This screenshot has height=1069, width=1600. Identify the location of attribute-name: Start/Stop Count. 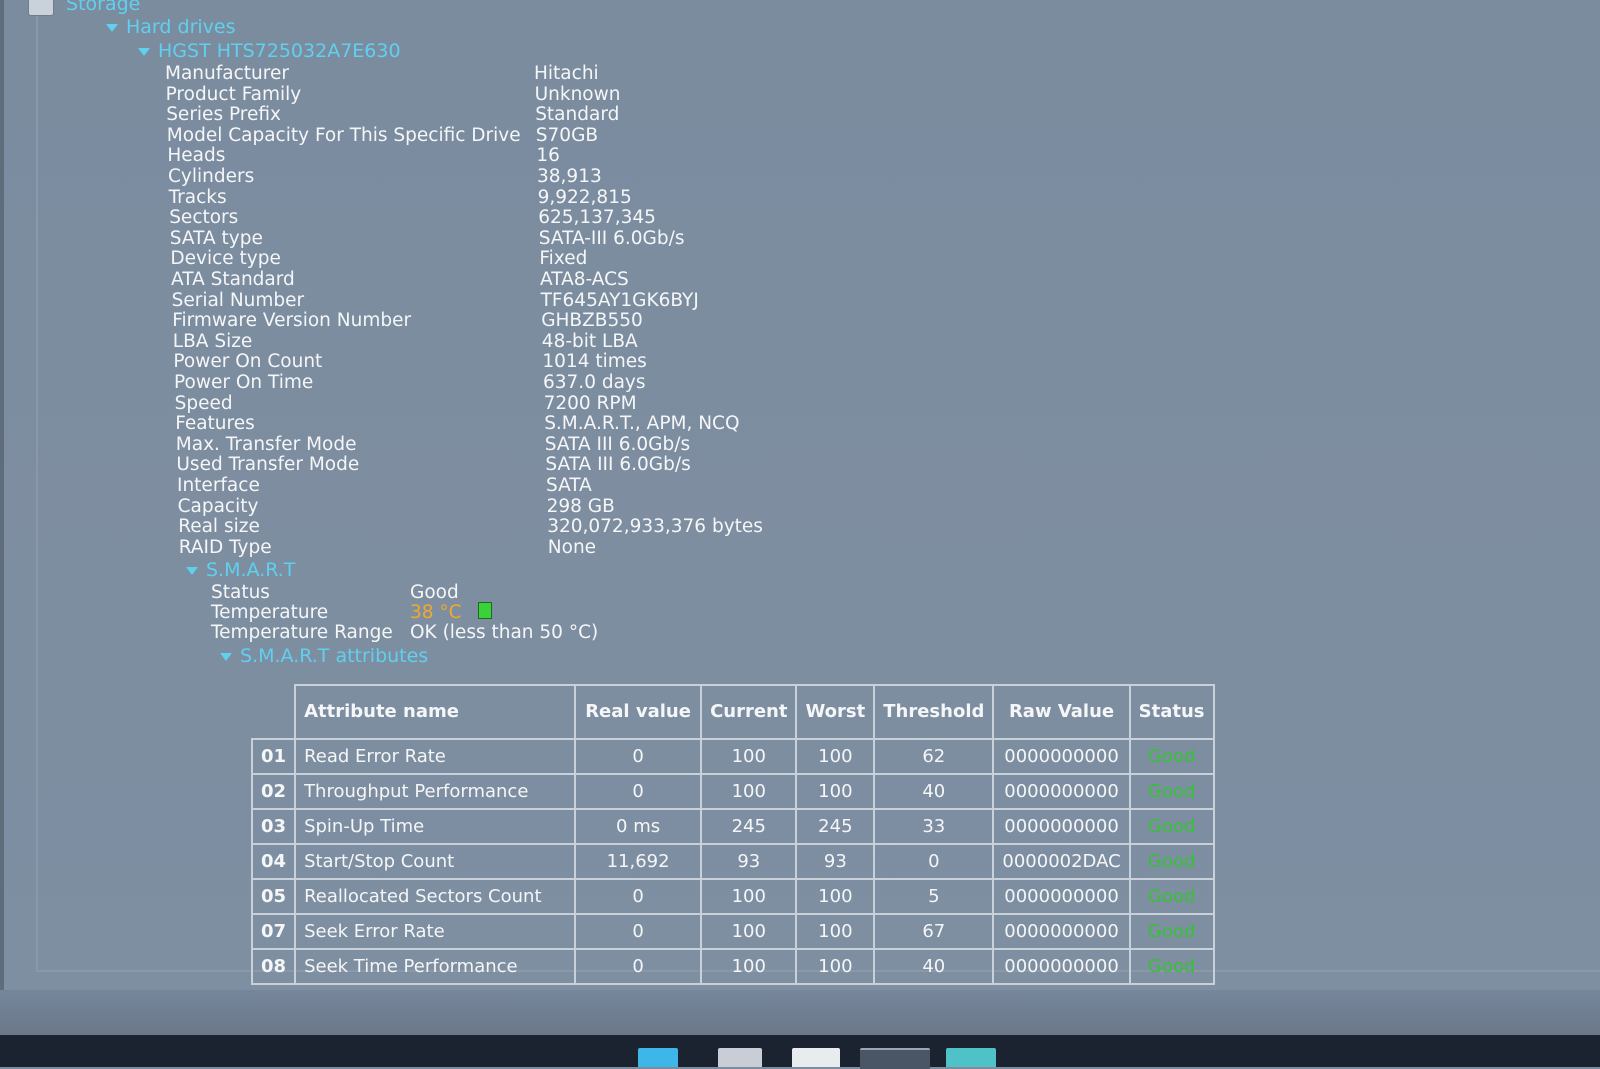
(435, 861).